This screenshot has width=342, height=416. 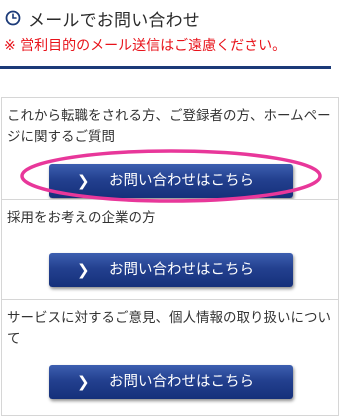 I want to click on section-description: これから転職をされる方、ご登録者の方、ホームページに関するご質問, so click(x=169, y=126).